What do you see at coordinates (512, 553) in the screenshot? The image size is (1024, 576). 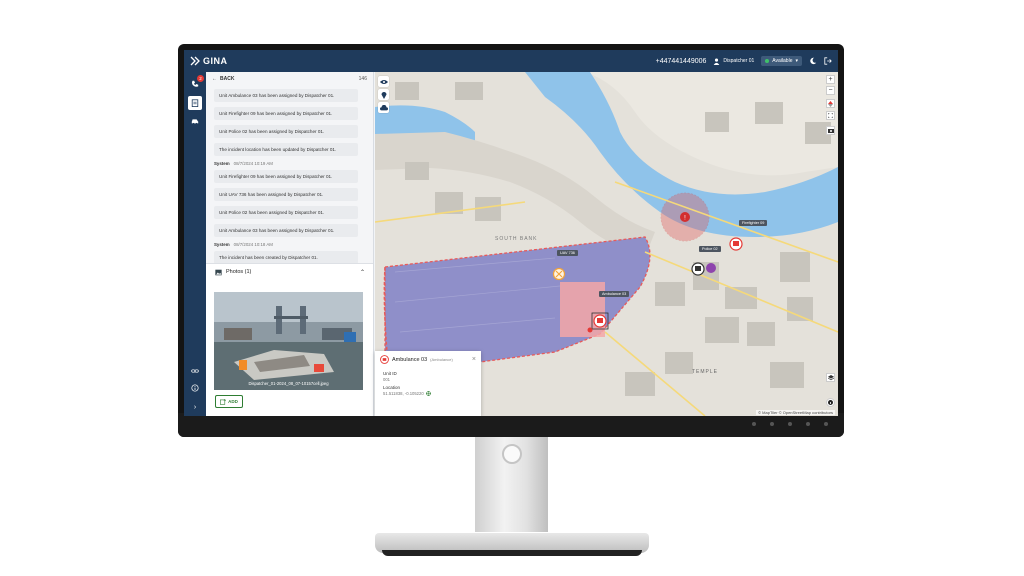 I see `monitor-stand-foot` at bounding box center [512, 553].